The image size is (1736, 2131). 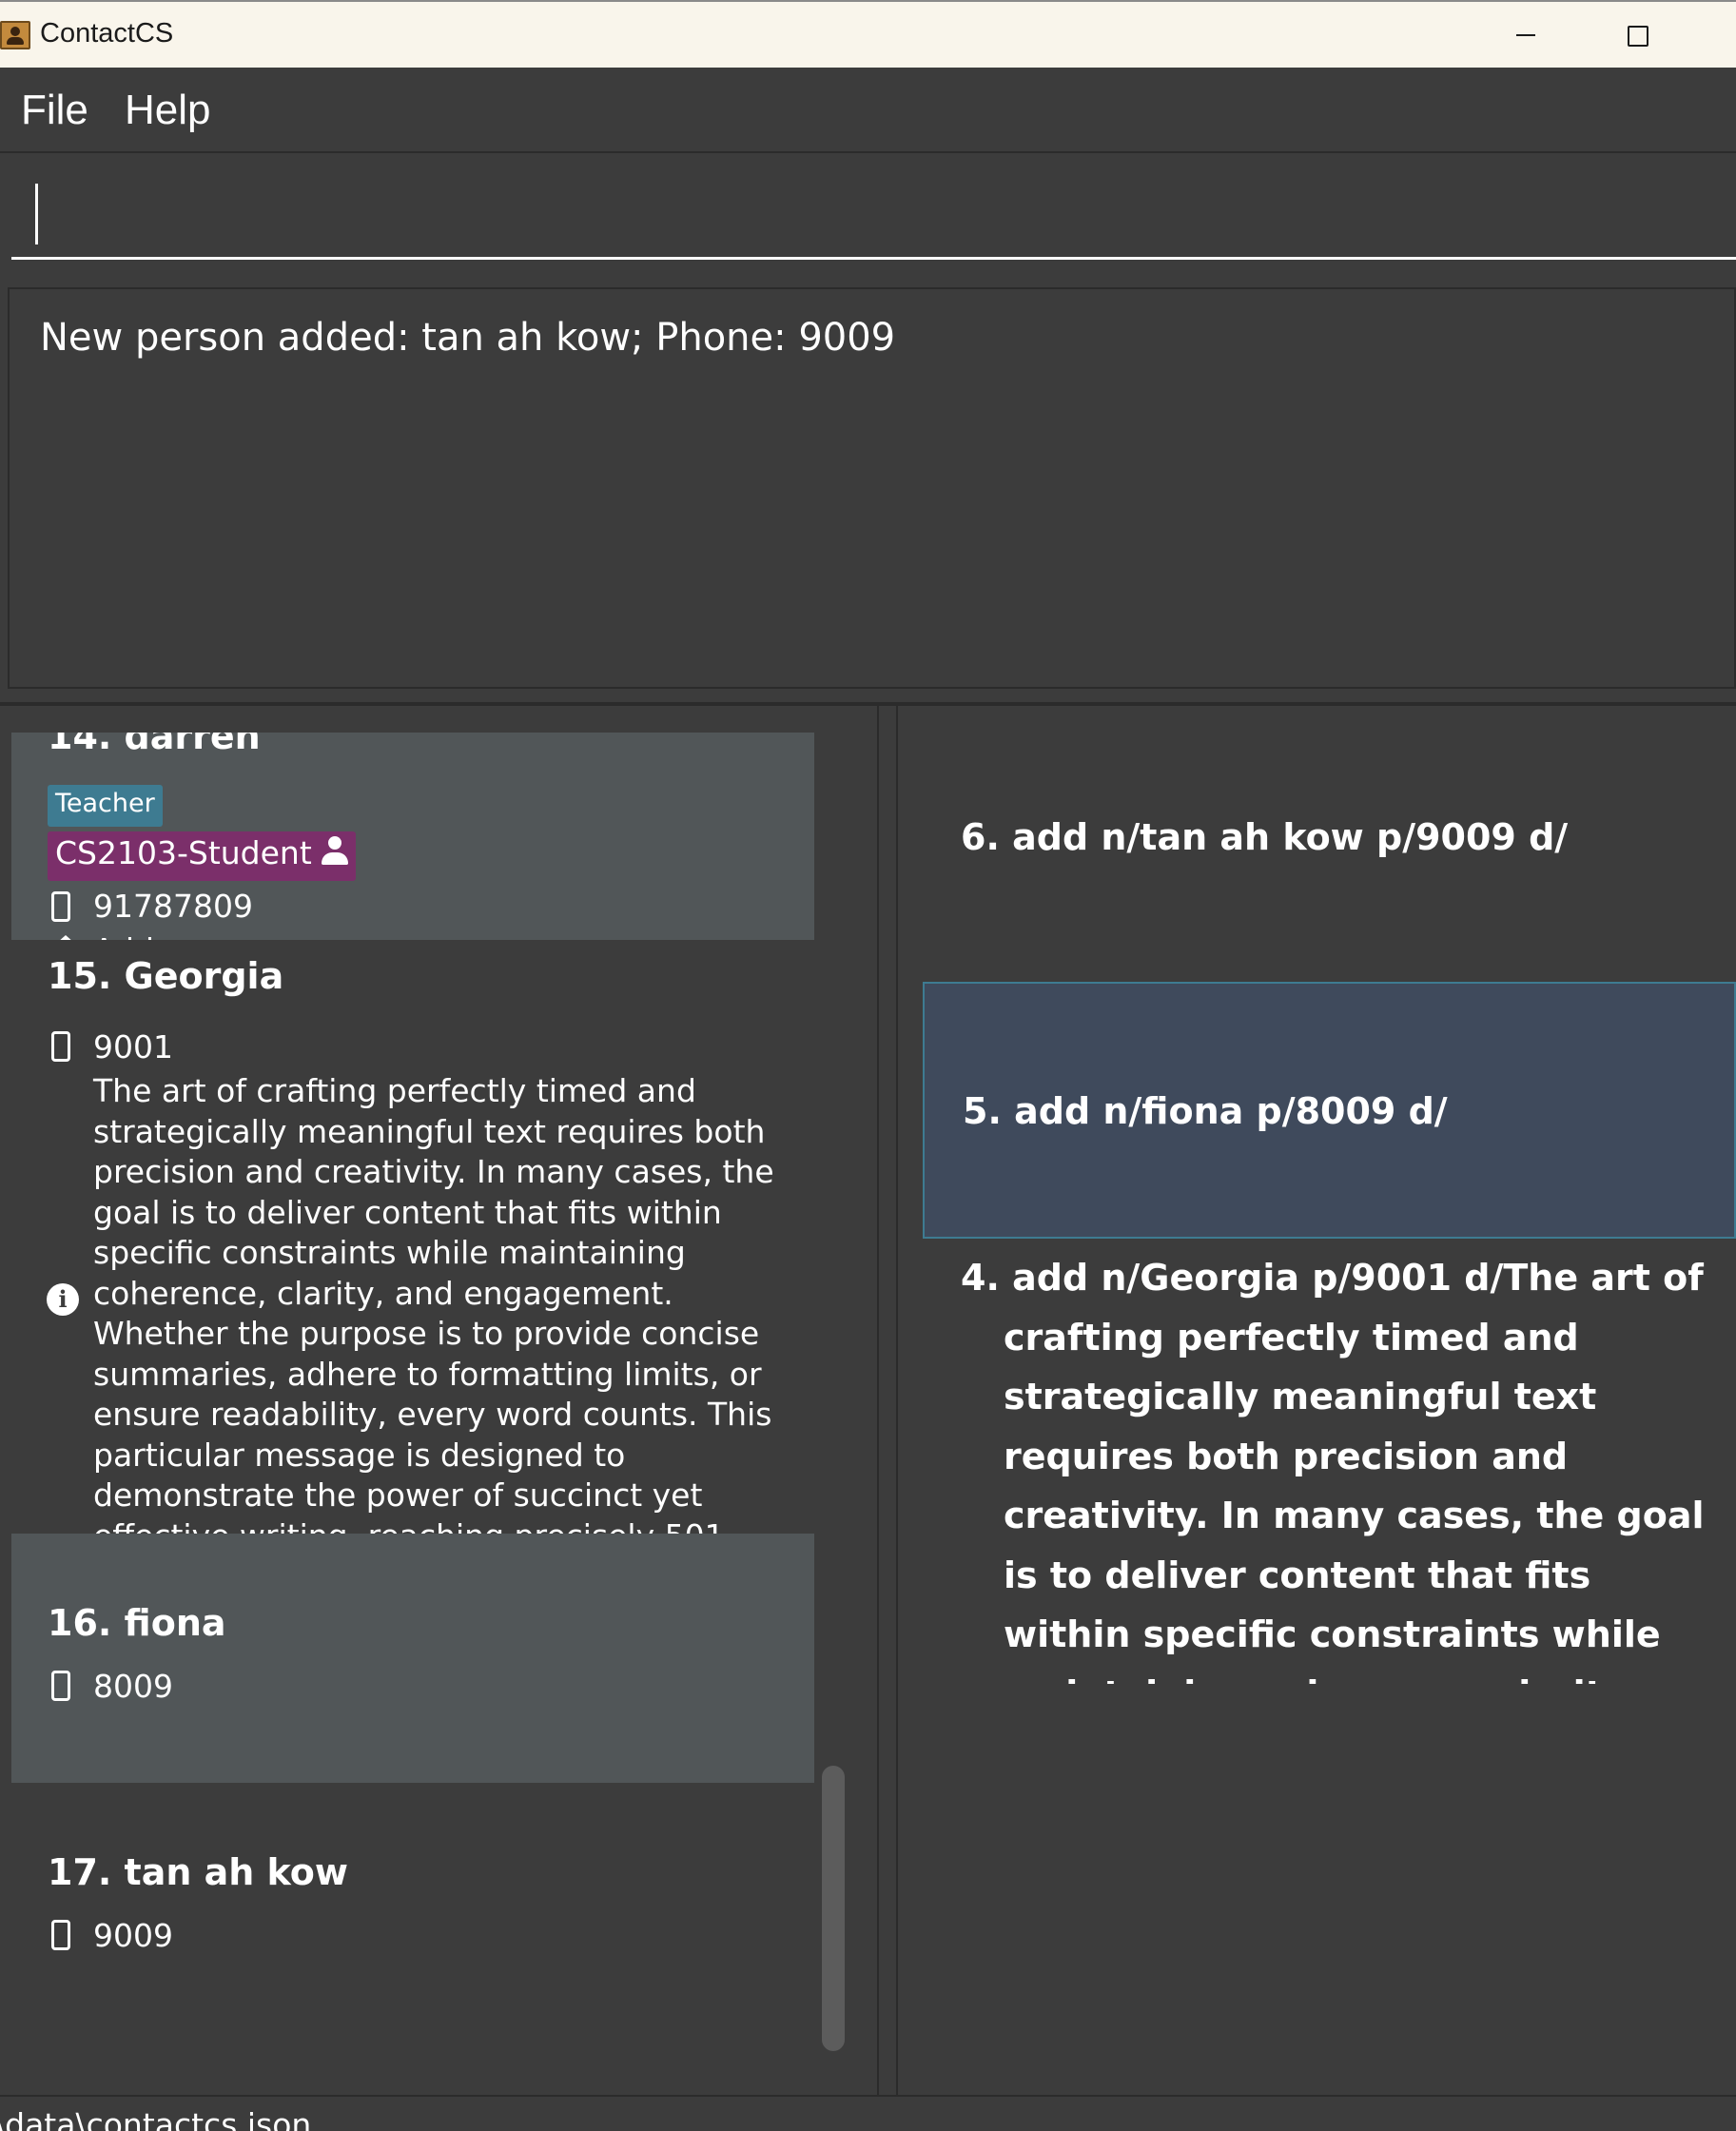 I want to click on status-bar: \data\contactcs.json, so click(x=868, y=2113).